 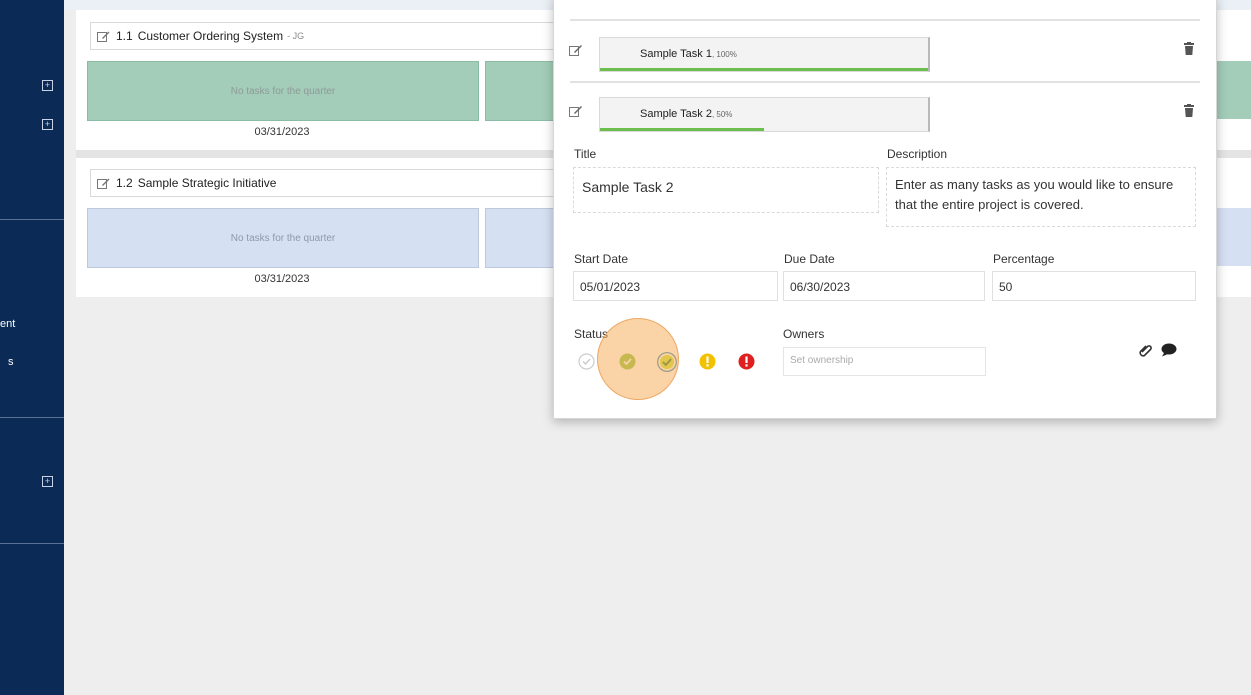 I want to click on start-date-label: Start Date, so click(x=601, y=259).